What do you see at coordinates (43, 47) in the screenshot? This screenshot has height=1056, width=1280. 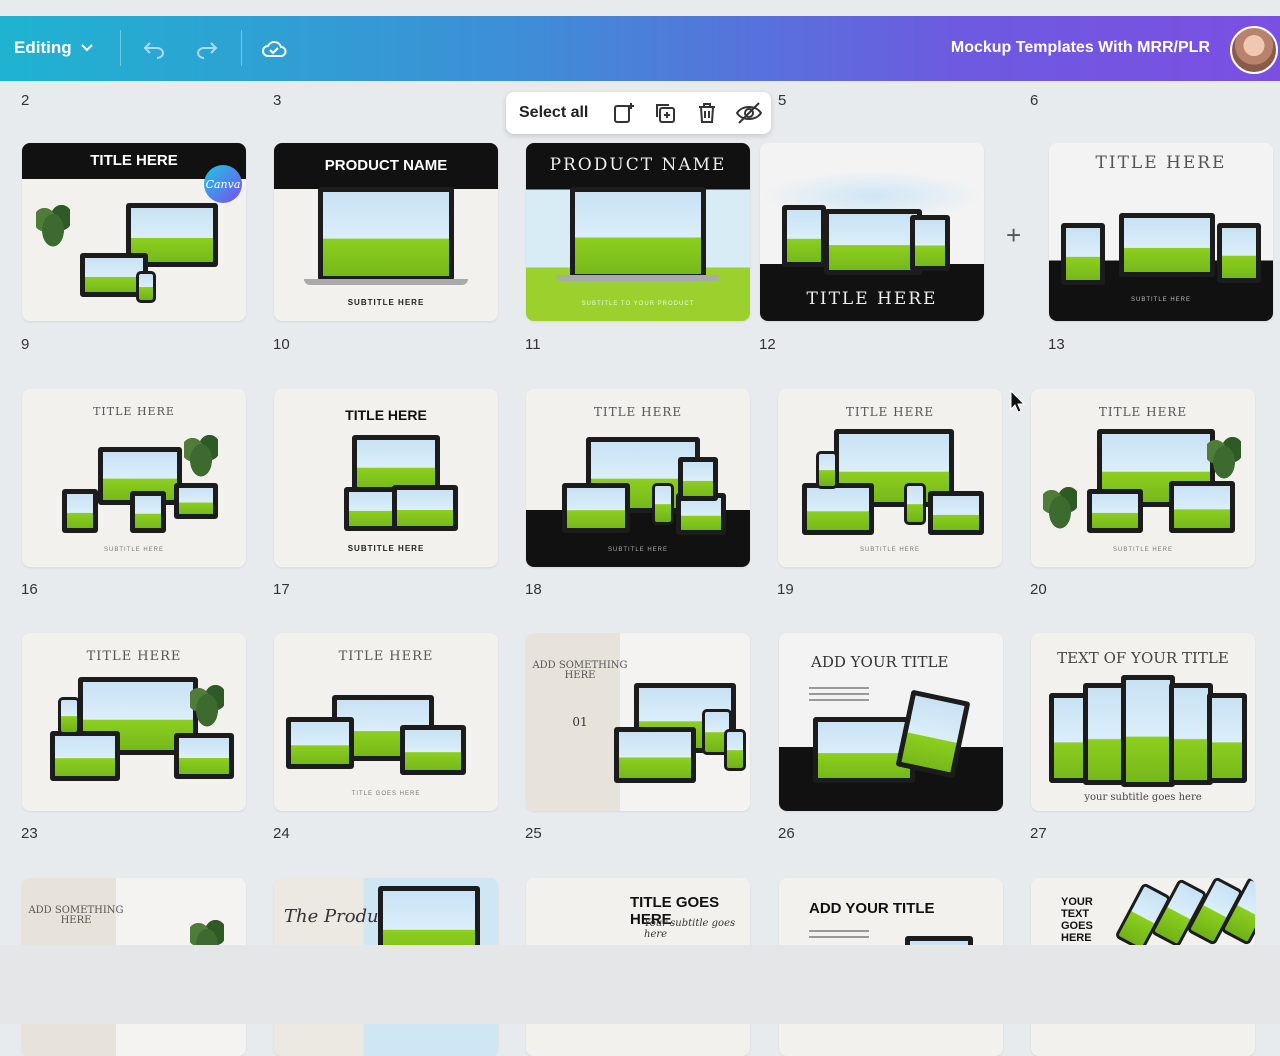 I see `editing-mode-label: Editing` at bounding box center [43, 47].